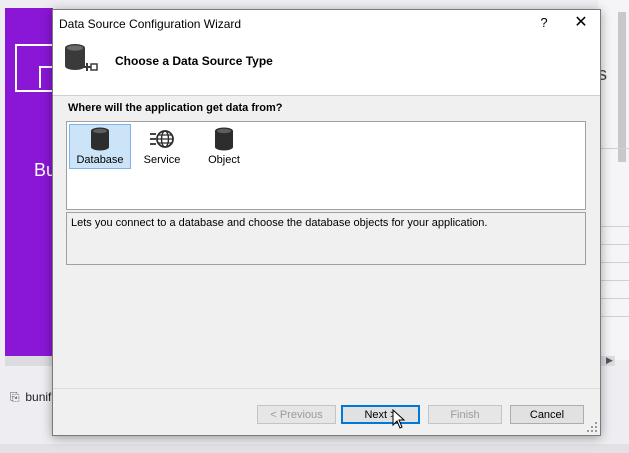 The width and height of the screenshot is (629, 453). I want to click on vertical-scrollbar, so click(622, 87).